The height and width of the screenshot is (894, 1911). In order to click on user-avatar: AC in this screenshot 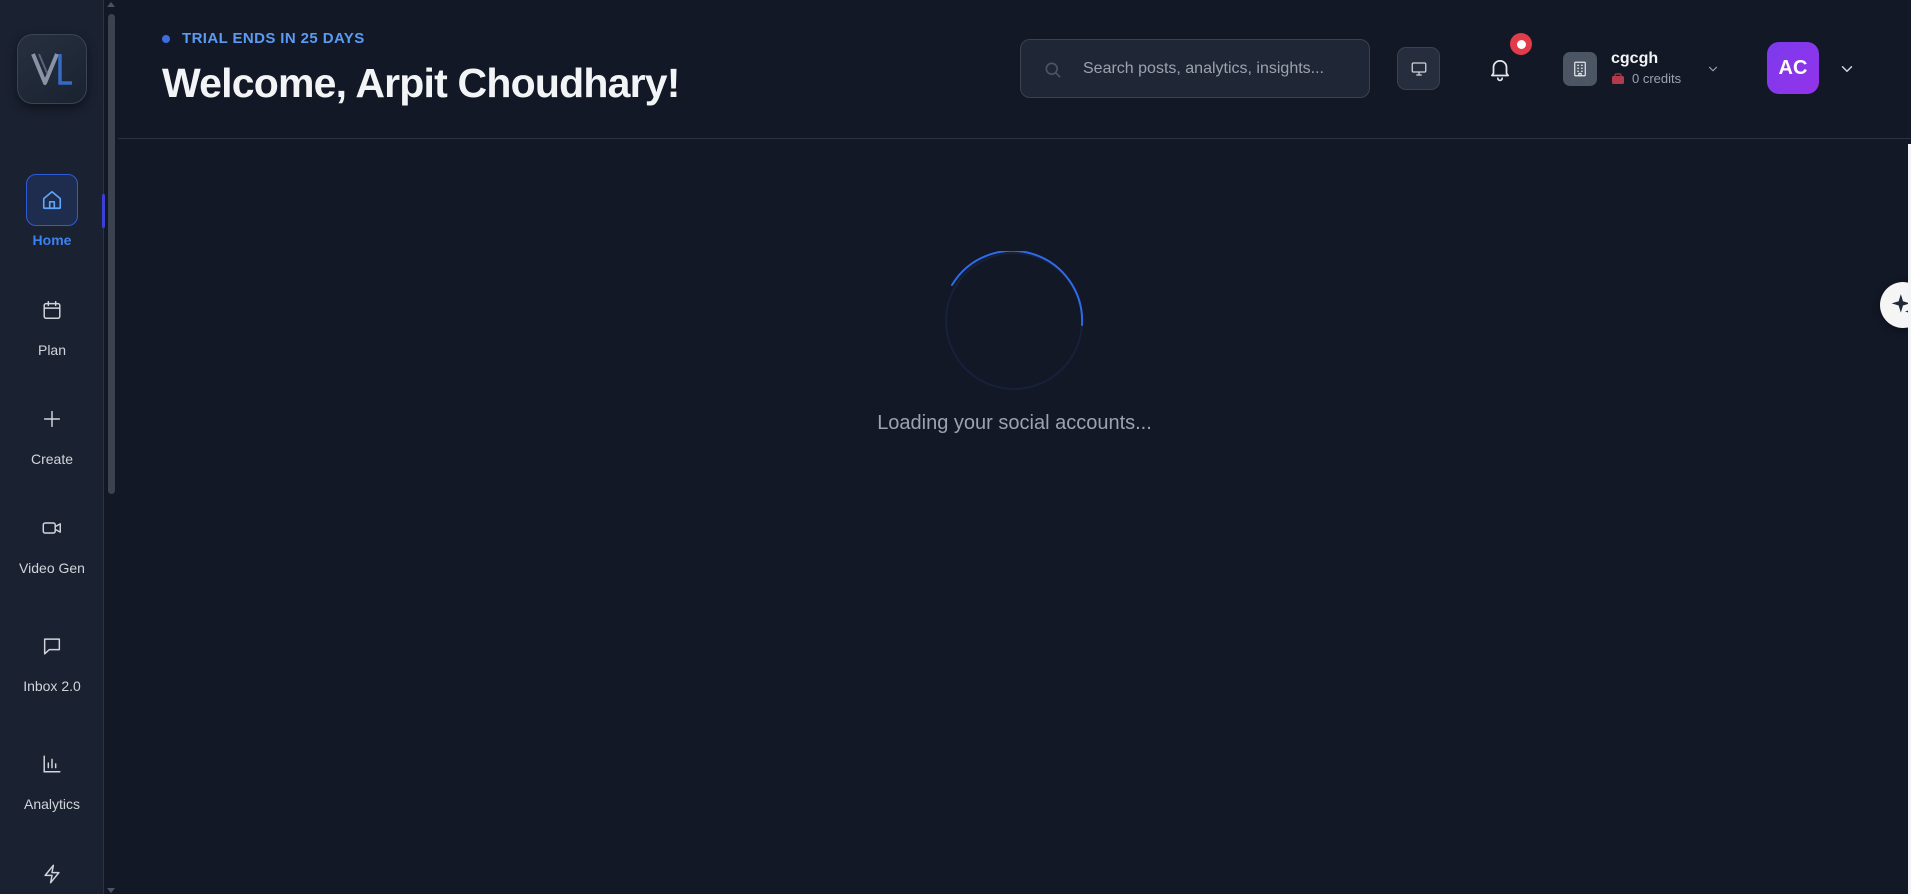, I will do `click(1793, 68)`.